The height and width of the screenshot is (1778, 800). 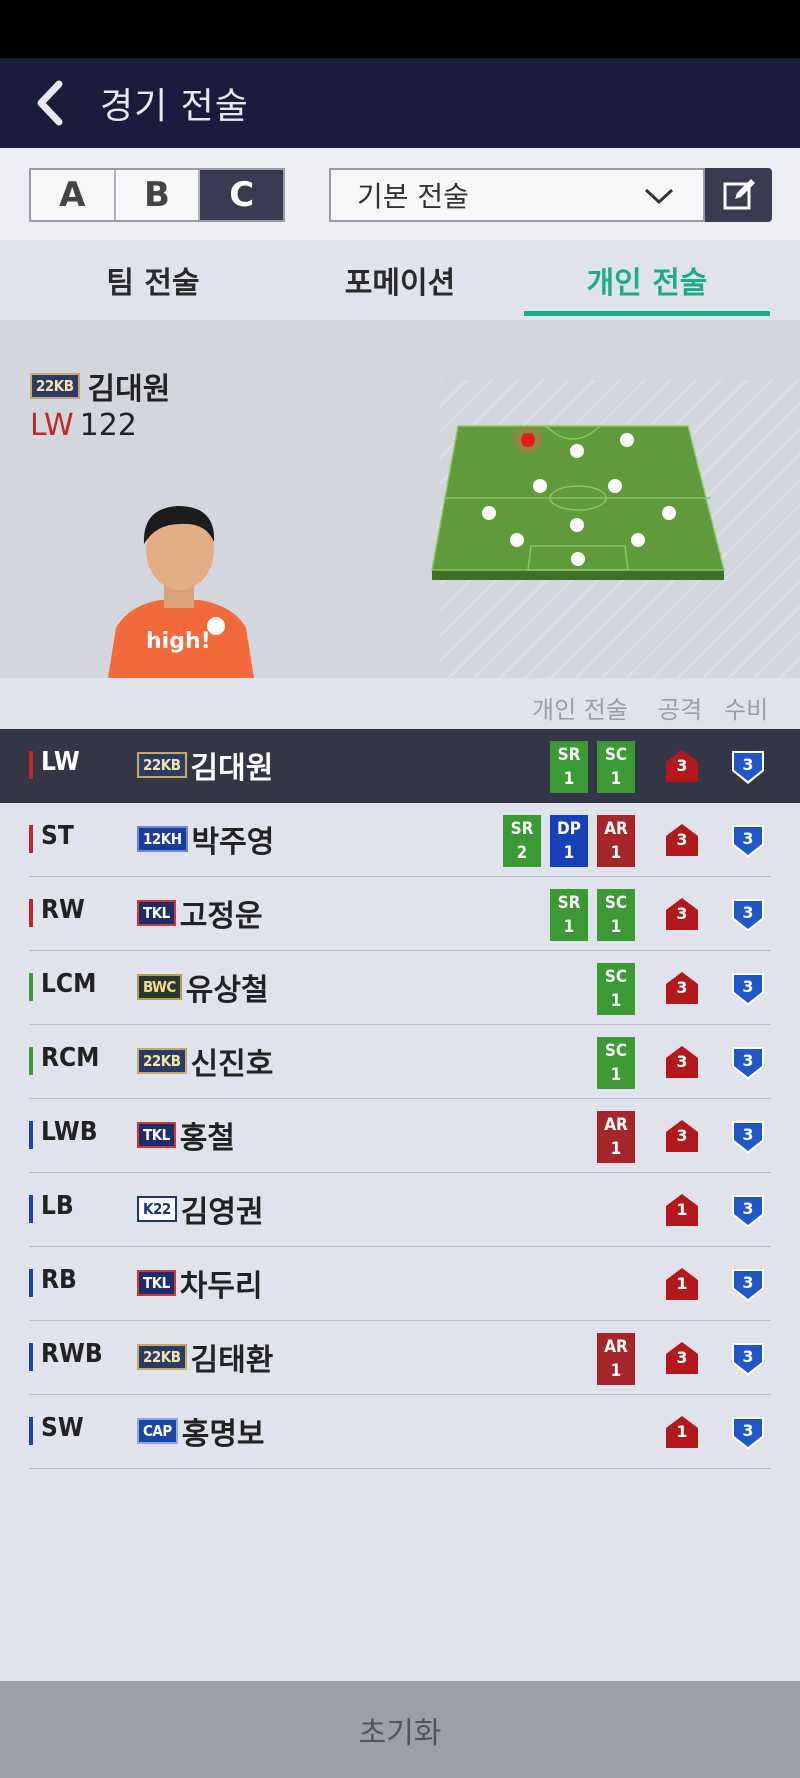 I want to click on tab-individual-tactics: 개인 전술, so click(x=647, y=280).